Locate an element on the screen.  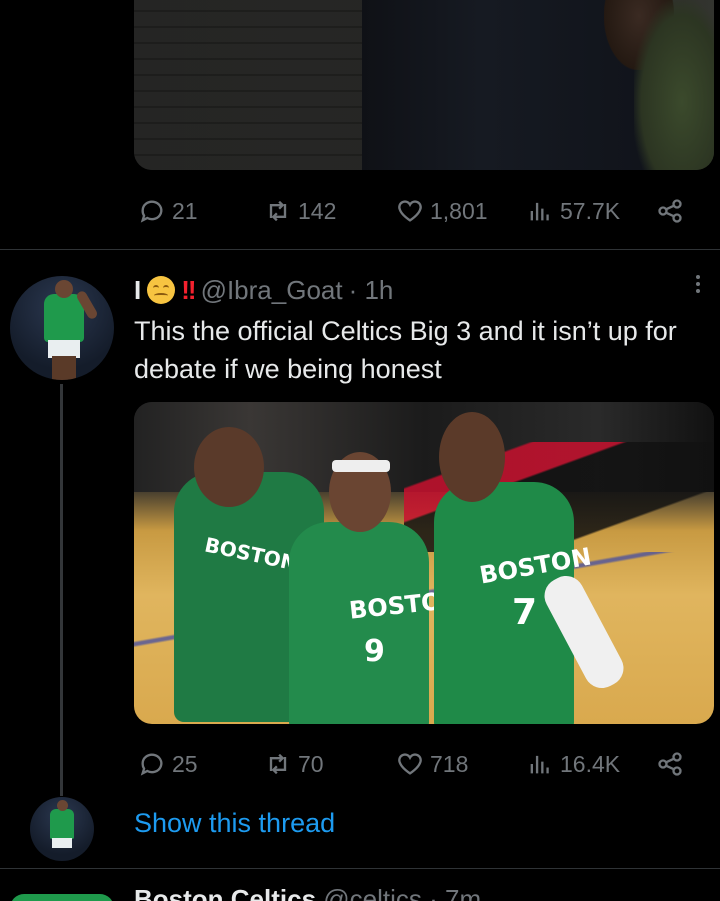
retweet-count: 142 is located at coordinates (317, 210).